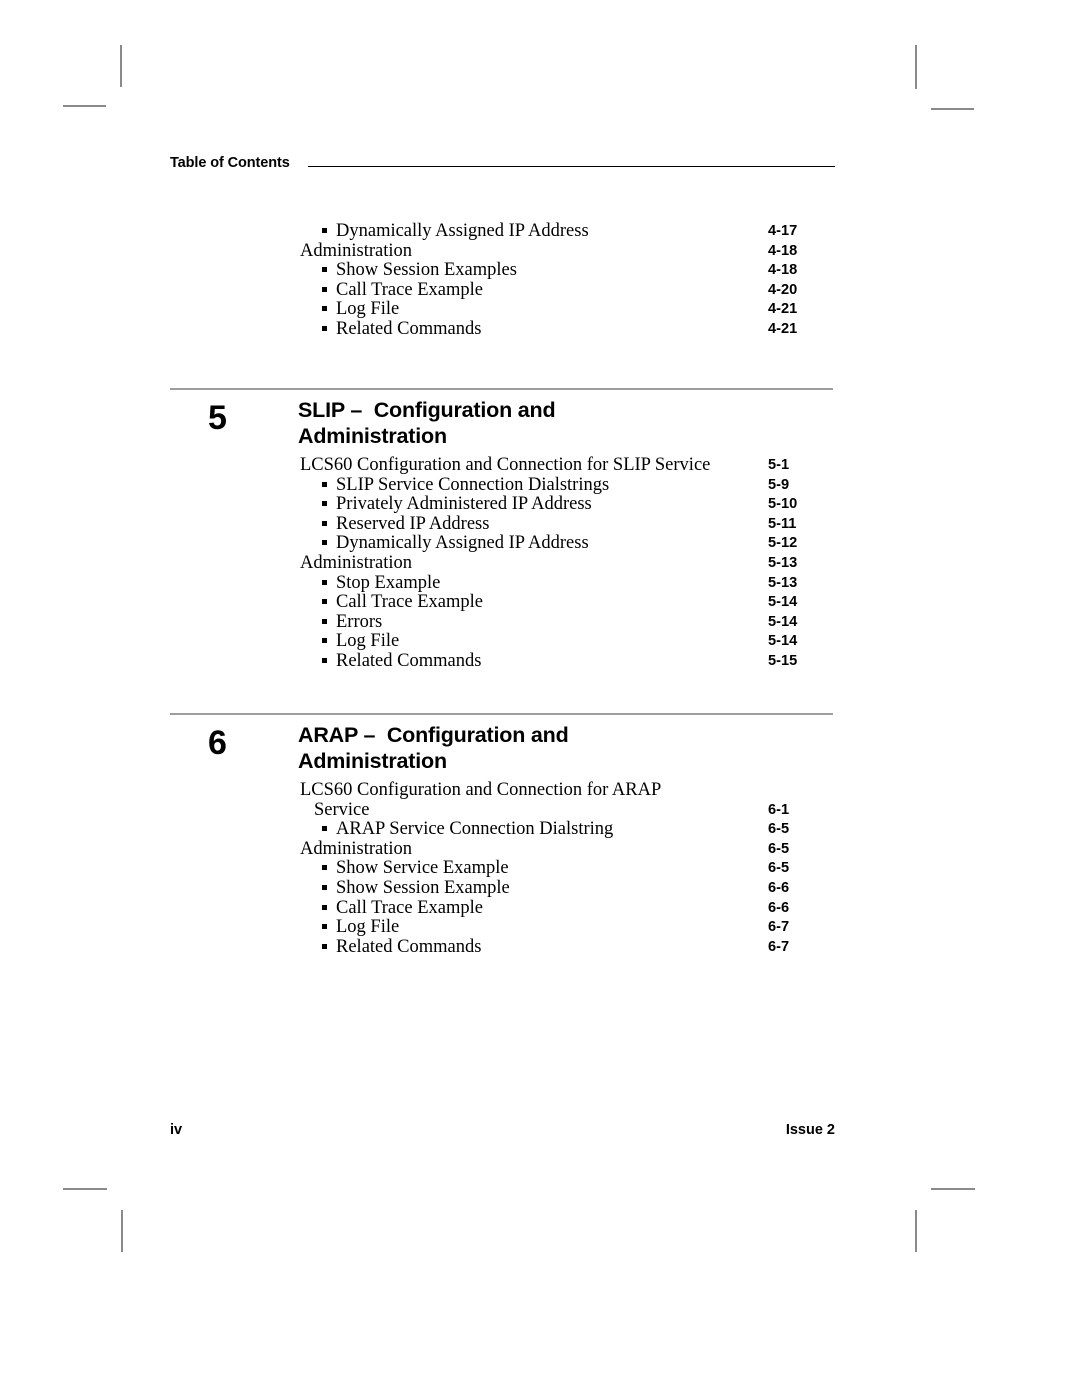 The image size is (1080, 1397). What do you see at coordinates (122, 1231) in the screenshot?
I see `crop-mark-bottom-left-vertical` at bounding box center [122, 1231].